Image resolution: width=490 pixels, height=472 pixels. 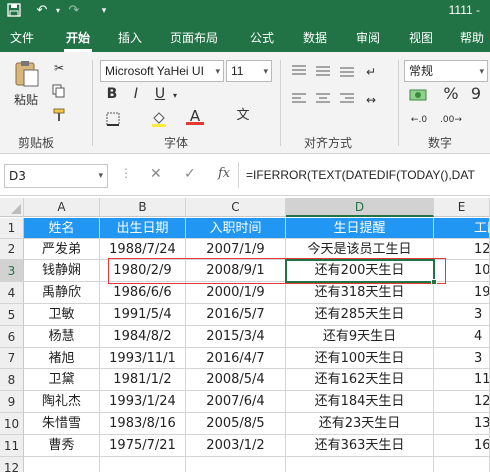 What do you see at coordinates (22, 37) in the screenshot?
I see `tab-file: 文件` at bounding box center [22, 37].